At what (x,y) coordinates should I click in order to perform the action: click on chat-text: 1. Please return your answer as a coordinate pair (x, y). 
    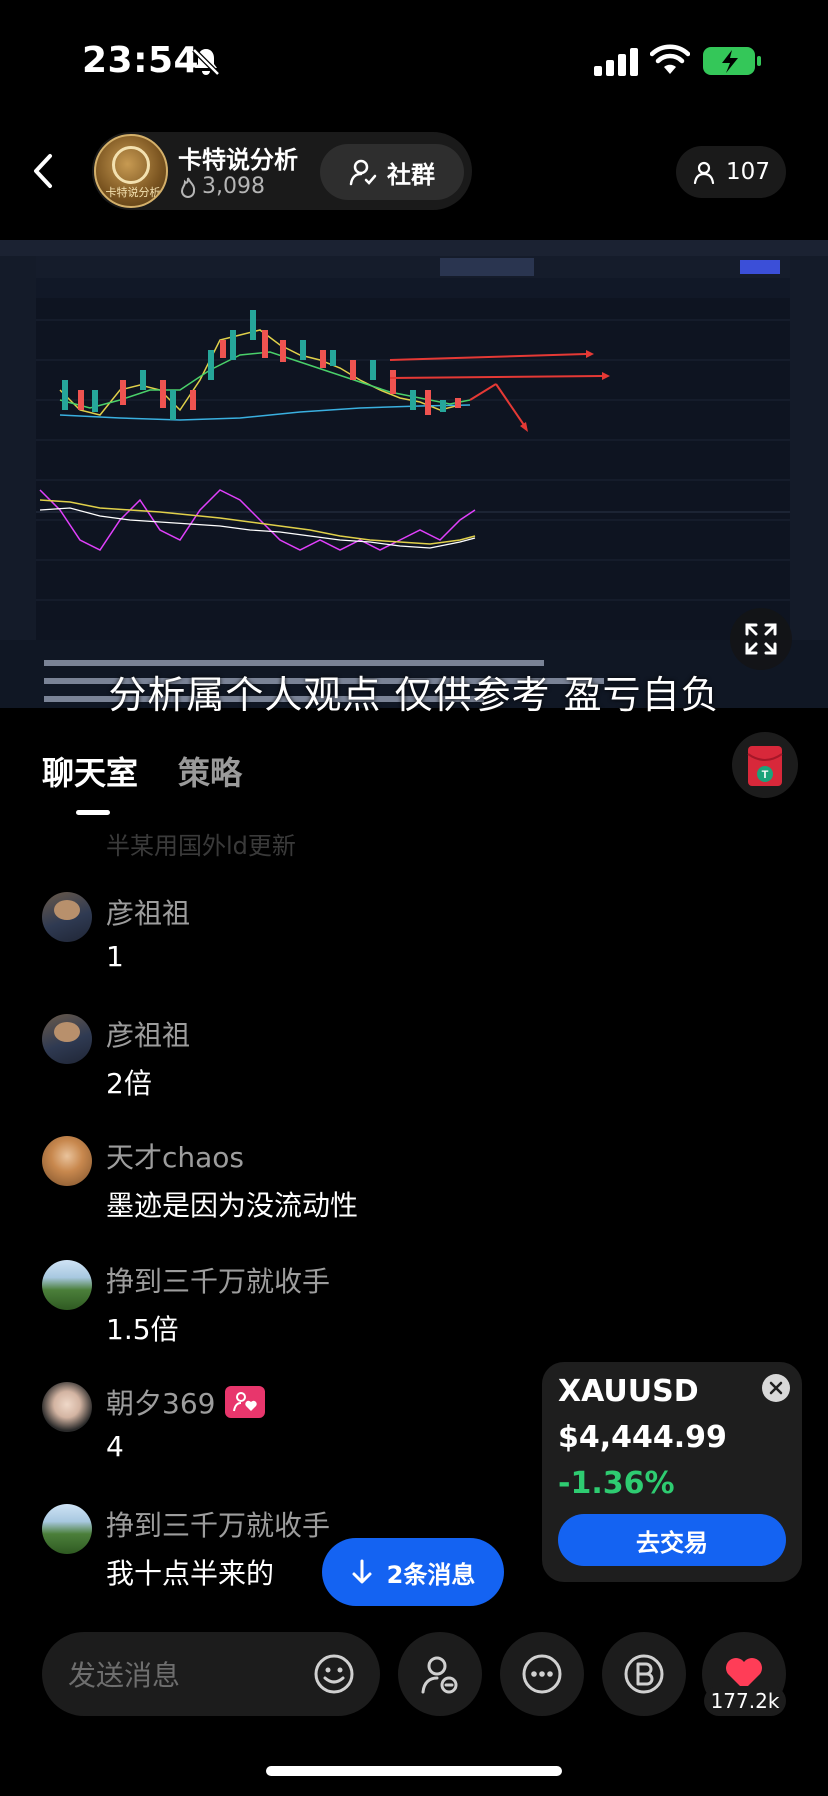
    Looking at the image, I should click on (115, 956).